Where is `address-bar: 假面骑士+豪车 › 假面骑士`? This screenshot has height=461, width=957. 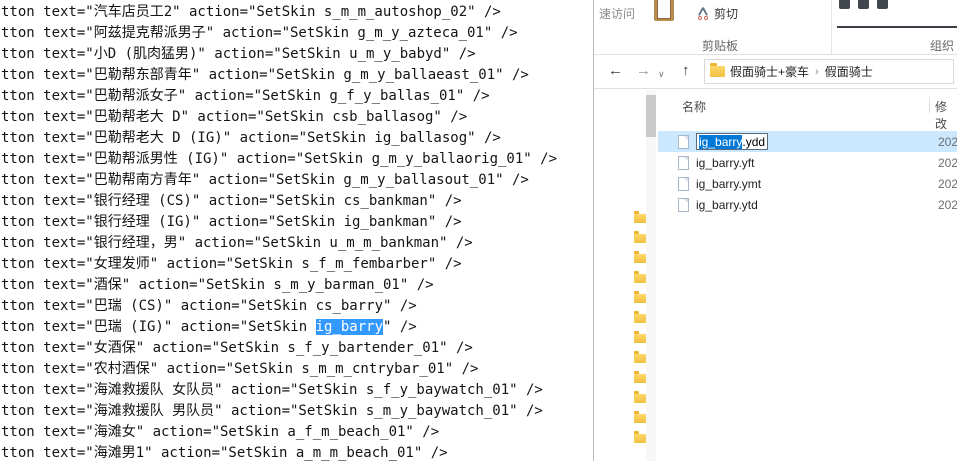 address-bar: 假面骑士+豪车 › 假面骑士 is located at coordinates (829, 71).